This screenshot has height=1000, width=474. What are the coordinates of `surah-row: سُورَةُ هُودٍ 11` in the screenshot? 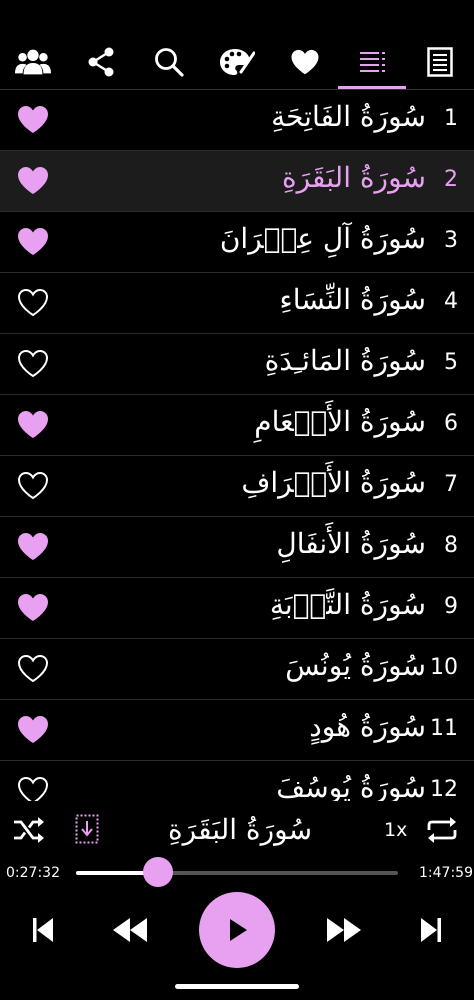 It's located at (237, 730).